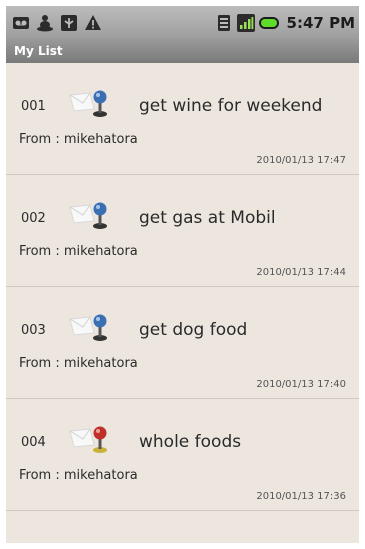  Describe the element at coordinates (231, 106) in the screenshot. I see `item-title: get wine for weekend` at that location.